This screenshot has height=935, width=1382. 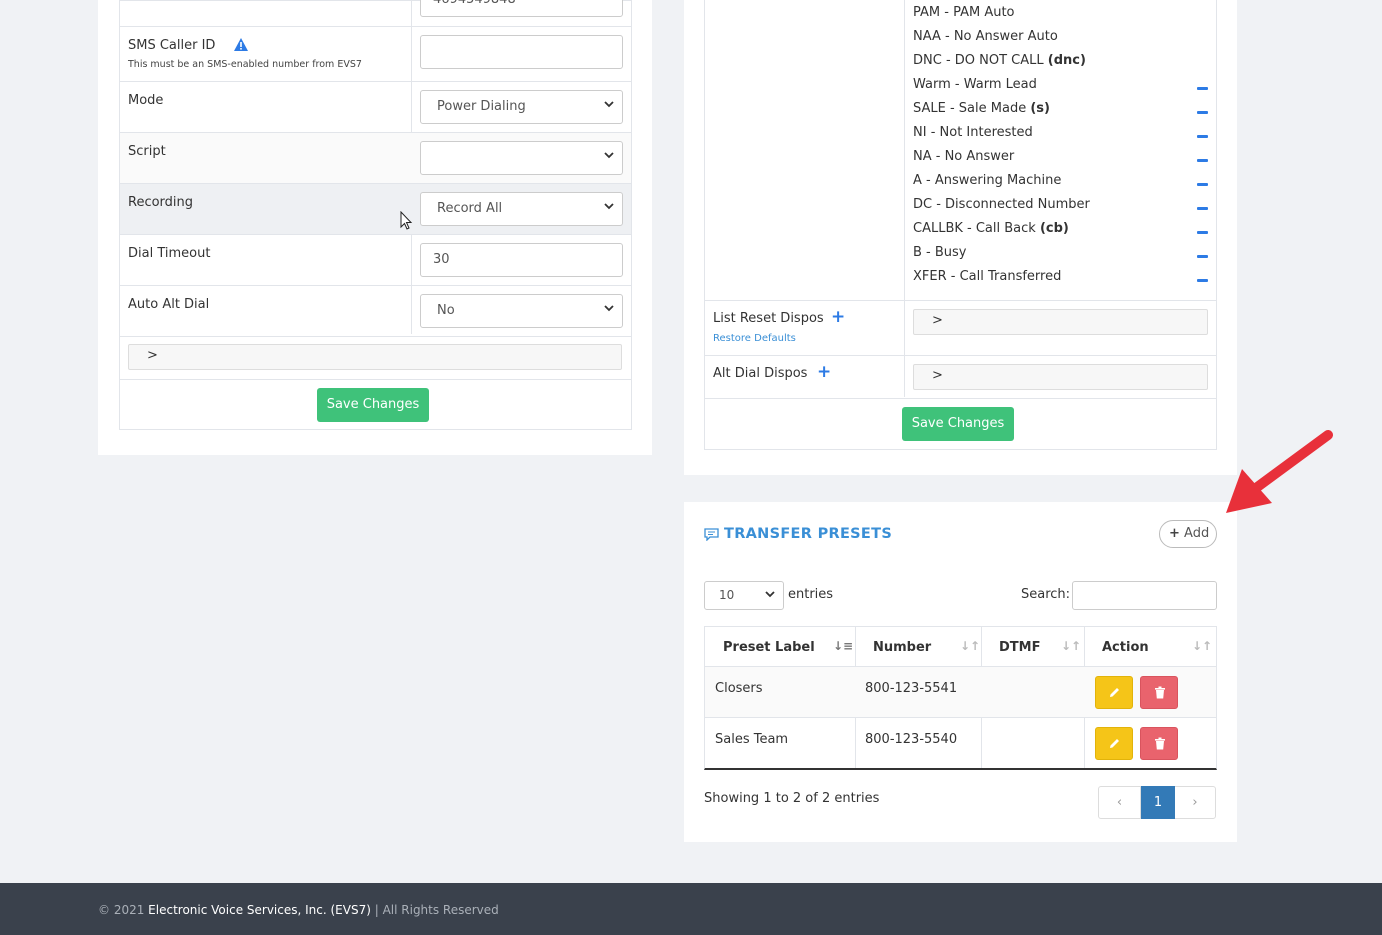 I want to click on disposition-item: B - Busy, so click(x=940, y=252).